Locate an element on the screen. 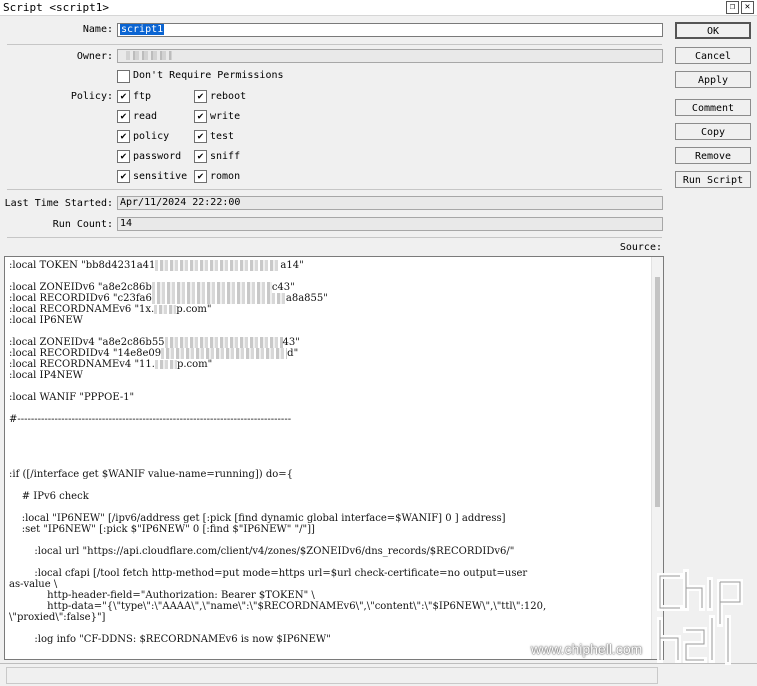  policy-ftp-checkbox: ✔ is located at coordinates (123, 96).